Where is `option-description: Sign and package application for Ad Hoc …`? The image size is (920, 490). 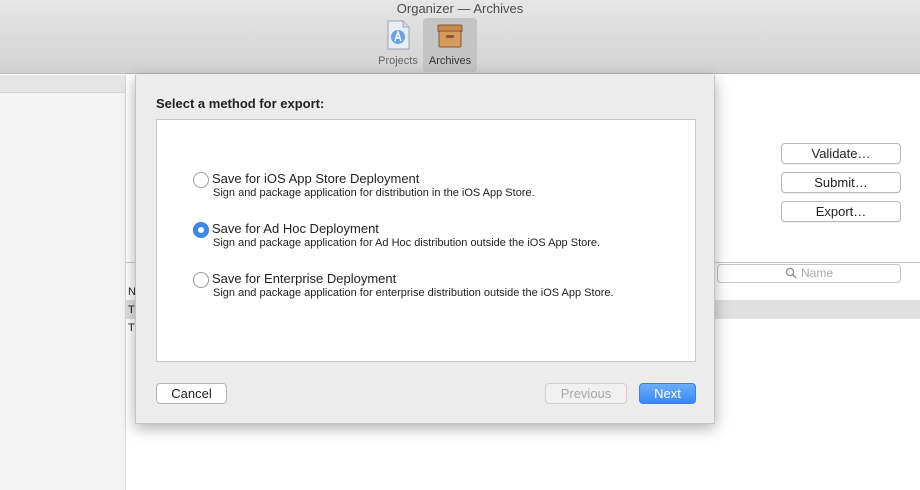 option-description: Sign and package application for Ad Hoc … is located at coordinates (407, 243).